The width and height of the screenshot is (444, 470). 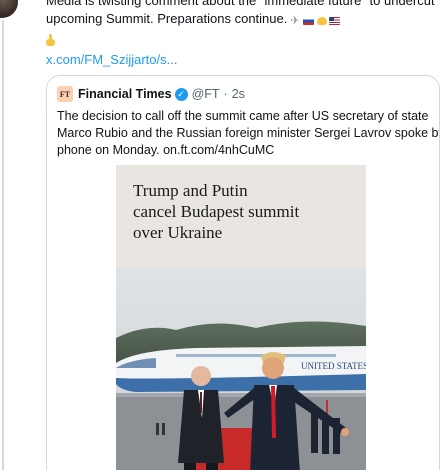 What do you see at coordinates (181, 94) in the screenshot?
I see `verified-badge-icon: ✓` at bounding box center [181, 94].